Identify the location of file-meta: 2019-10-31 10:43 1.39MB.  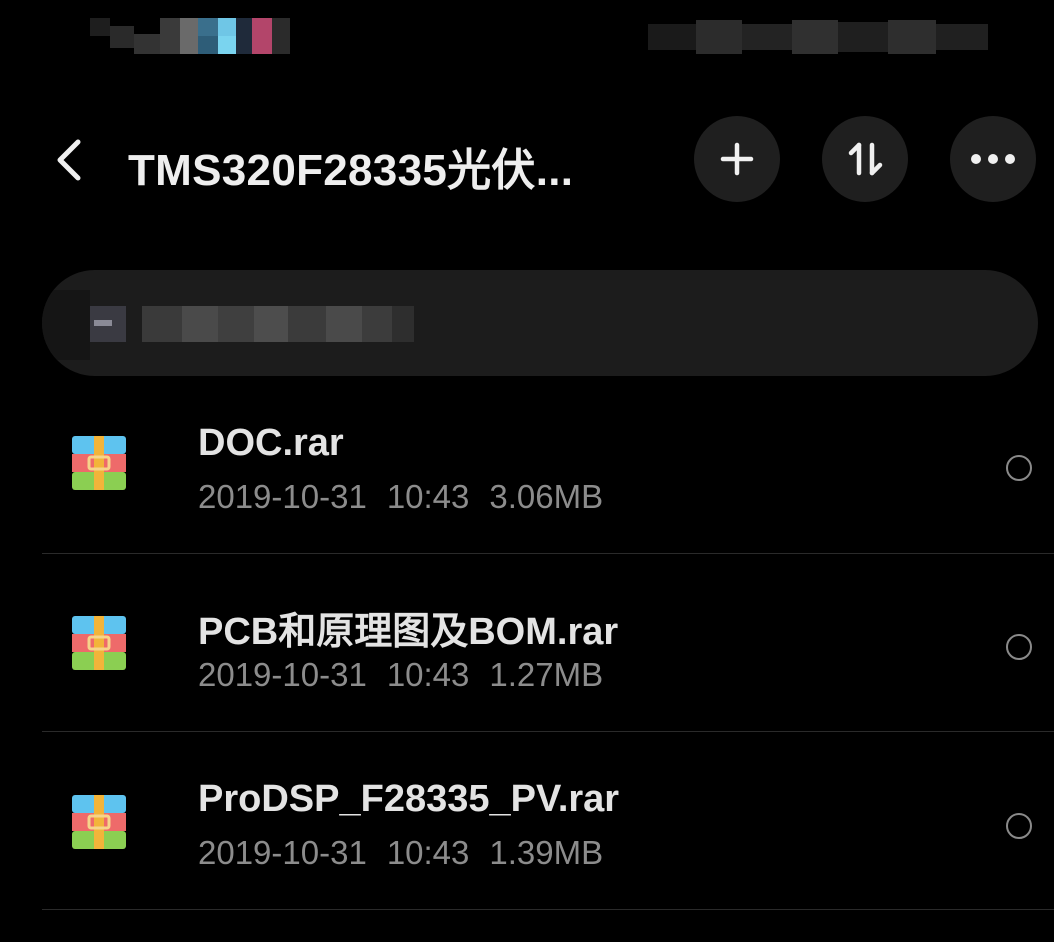
(410, 853).